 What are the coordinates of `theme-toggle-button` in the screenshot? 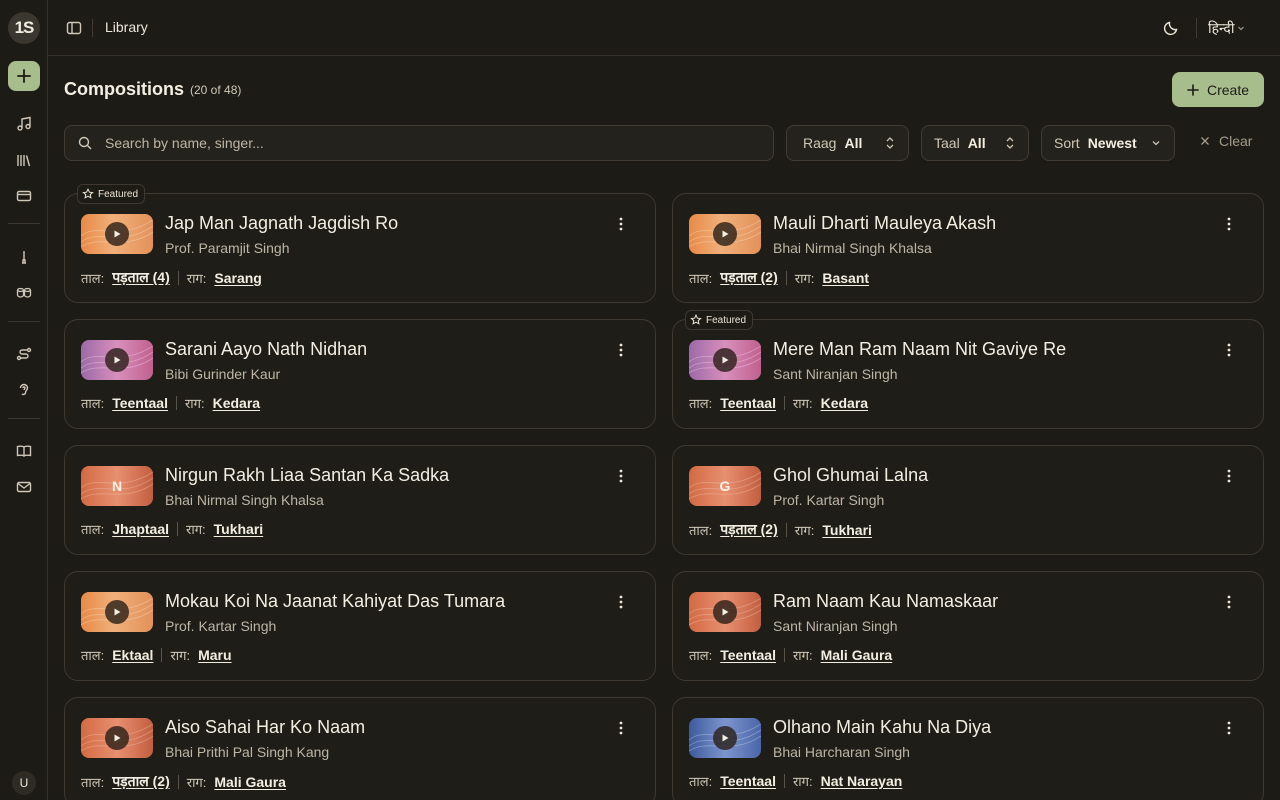 It's located at (1171, 28).